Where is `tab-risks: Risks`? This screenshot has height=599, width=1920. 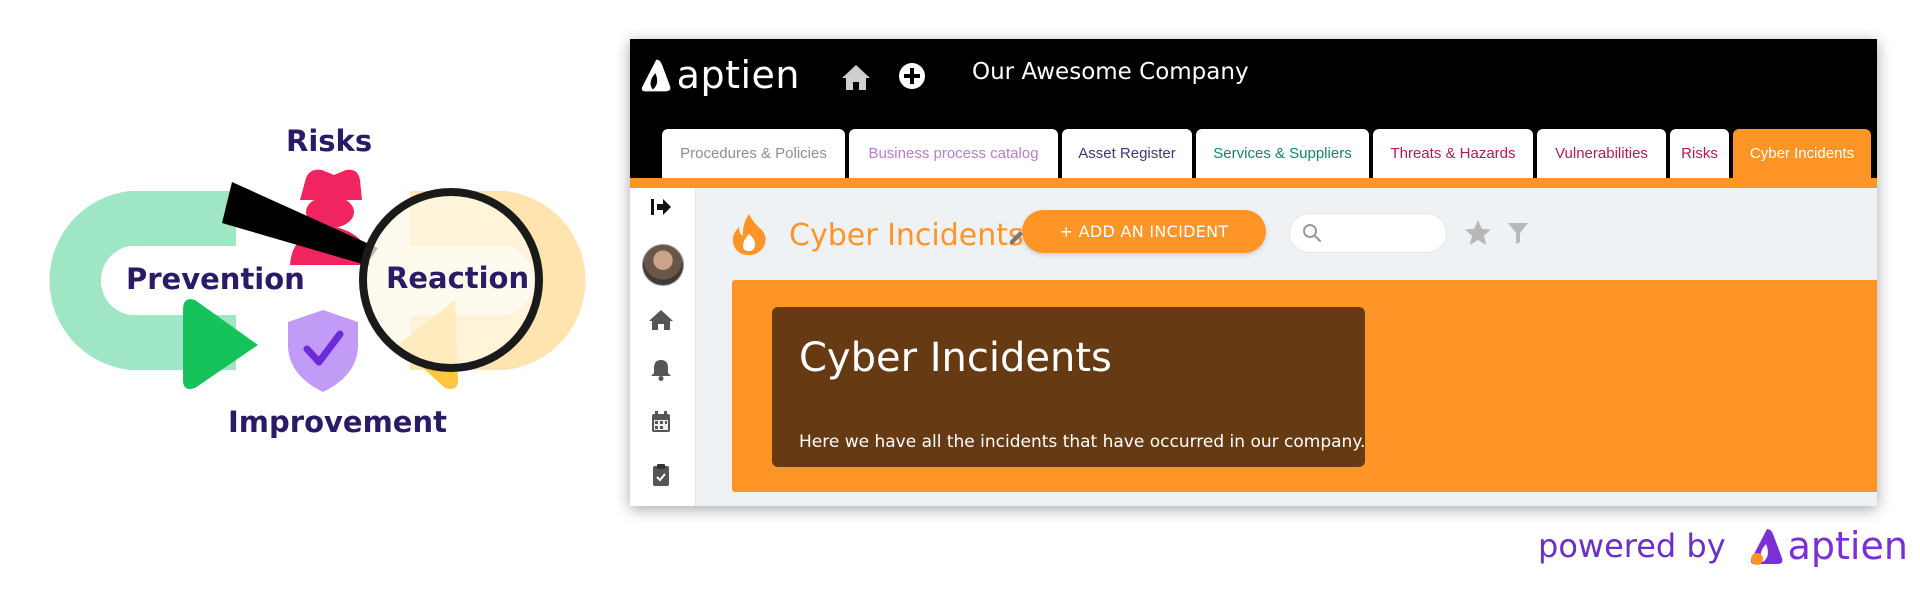 tab-risks: Risks is located at coordinates (1699, 153).